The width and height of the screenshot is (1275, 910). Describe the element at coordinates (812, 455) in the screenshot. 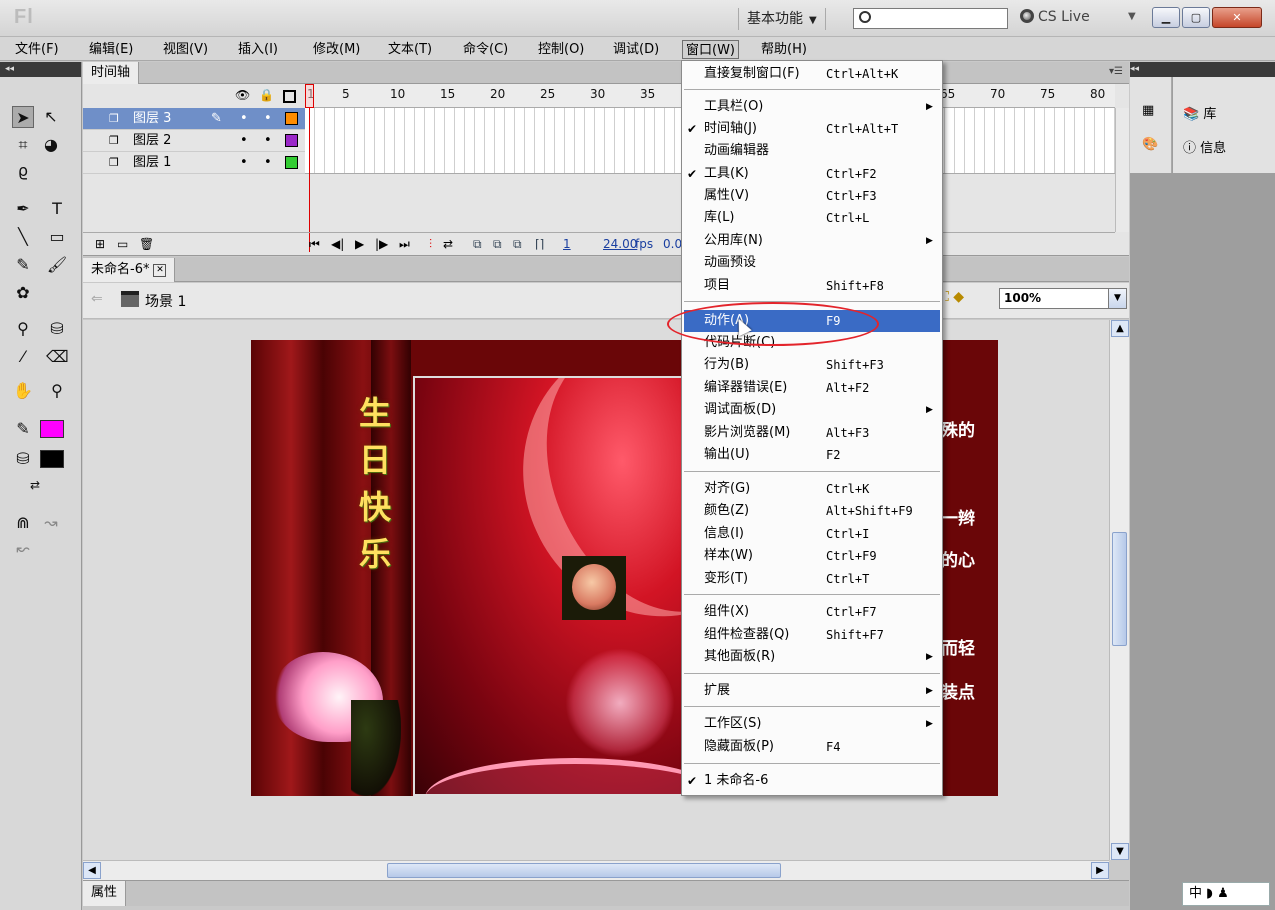

I see `menu-item-output: 输出(U) F2` at that location.